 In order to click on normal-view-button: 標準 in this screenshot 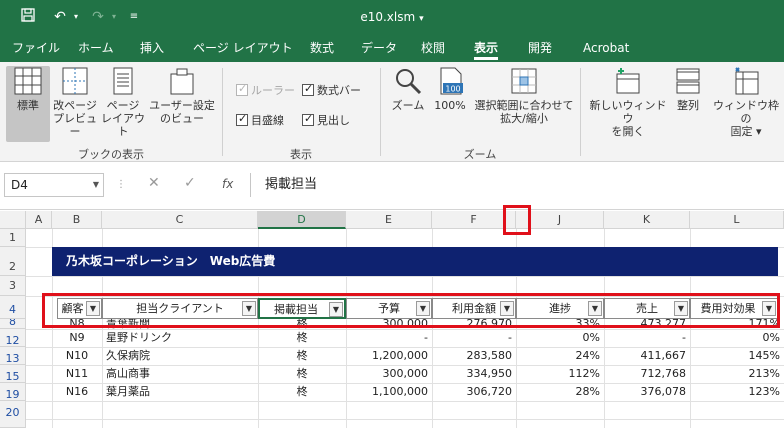, I will do `click(28, 104)`.